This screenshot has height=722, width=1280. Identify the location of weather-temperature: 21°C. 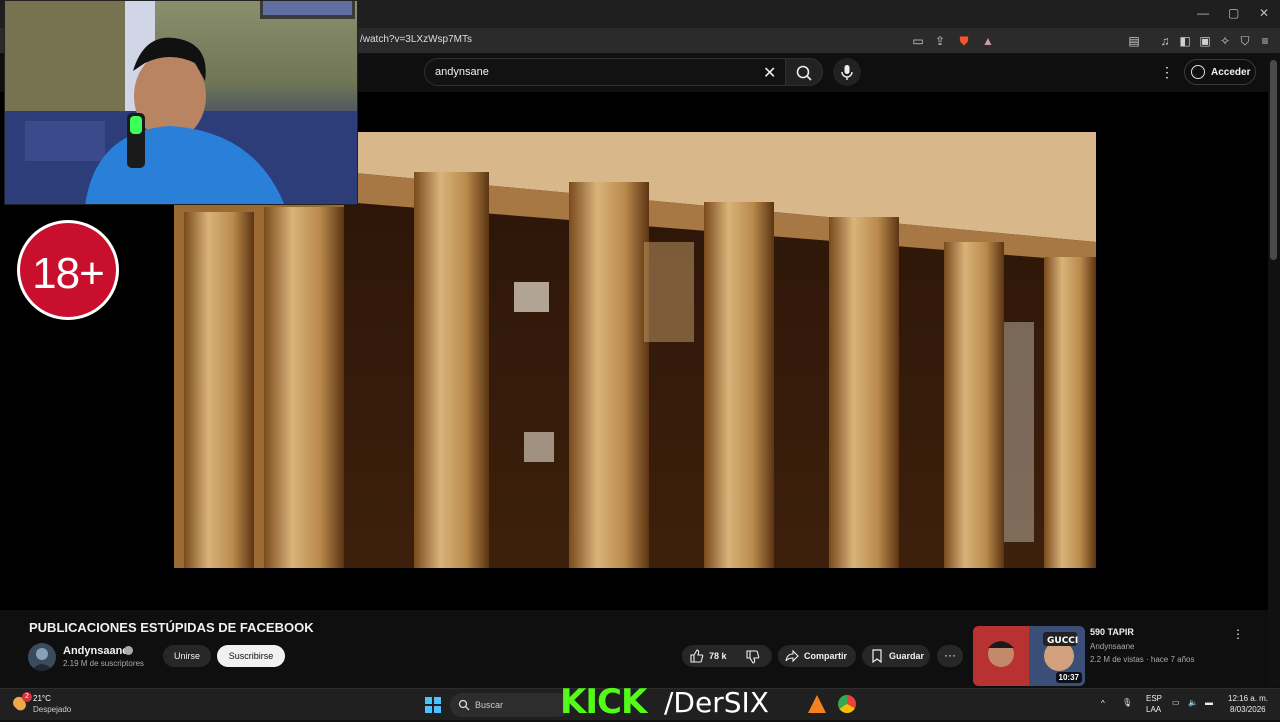
(42, 698).